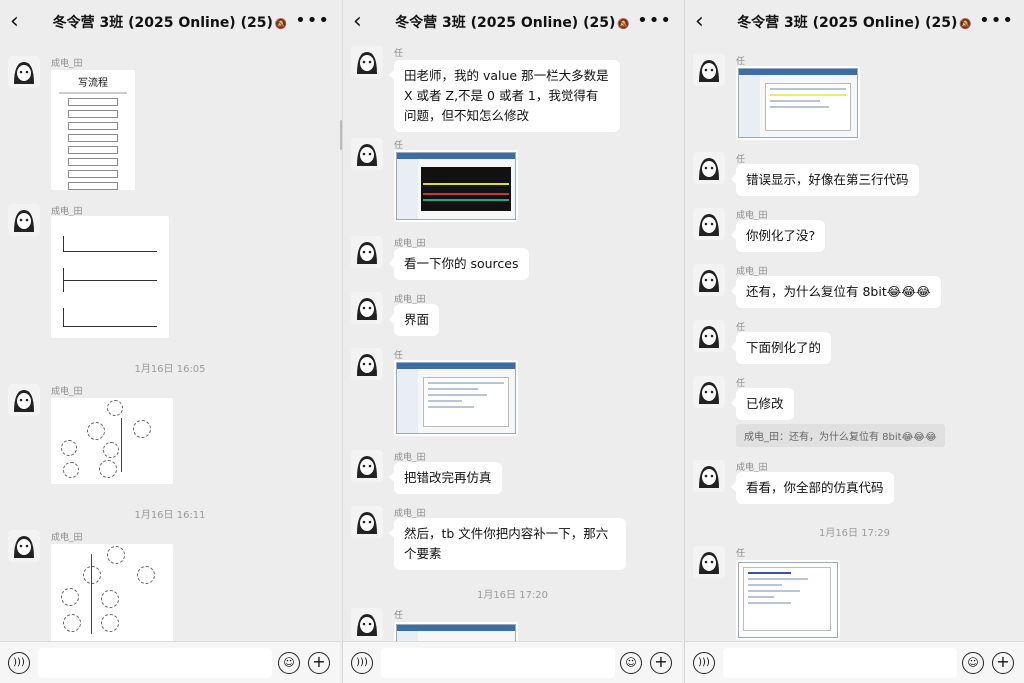 The width and height of the screenshot is (1024, 683). I want to click on message-bubble: 错误显示，好像在第三行代码, so click(825, 180).